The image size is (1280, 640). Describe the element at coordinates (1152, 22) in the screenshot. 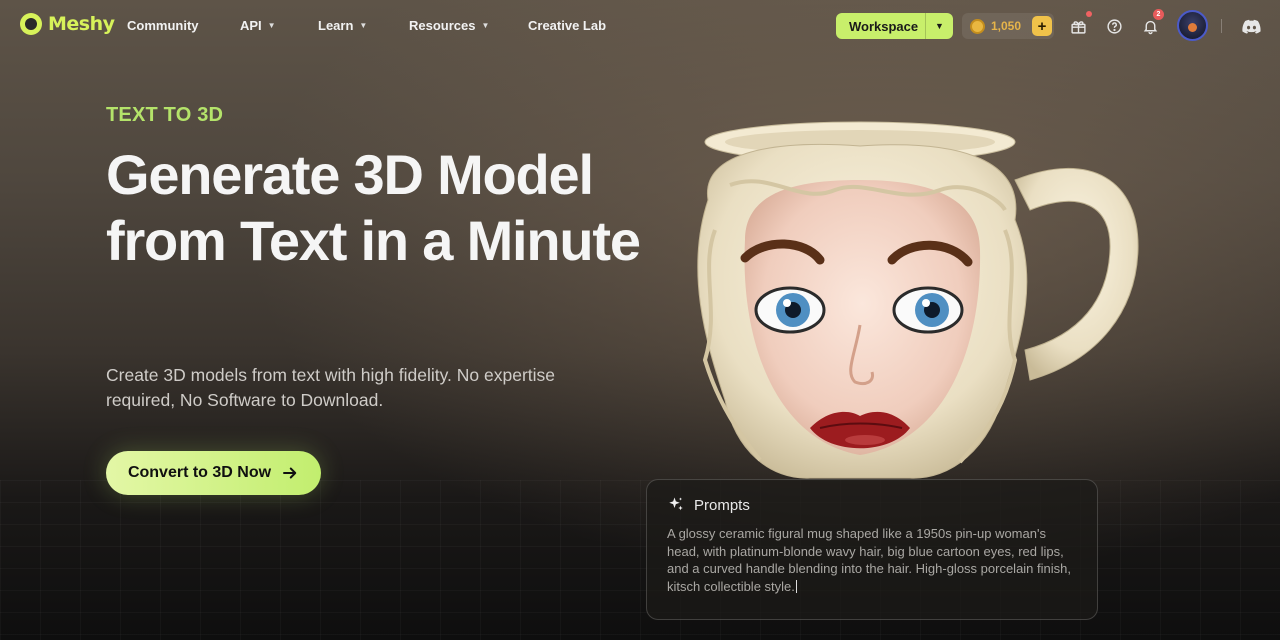

I see `bell-icon: 2` at that location.